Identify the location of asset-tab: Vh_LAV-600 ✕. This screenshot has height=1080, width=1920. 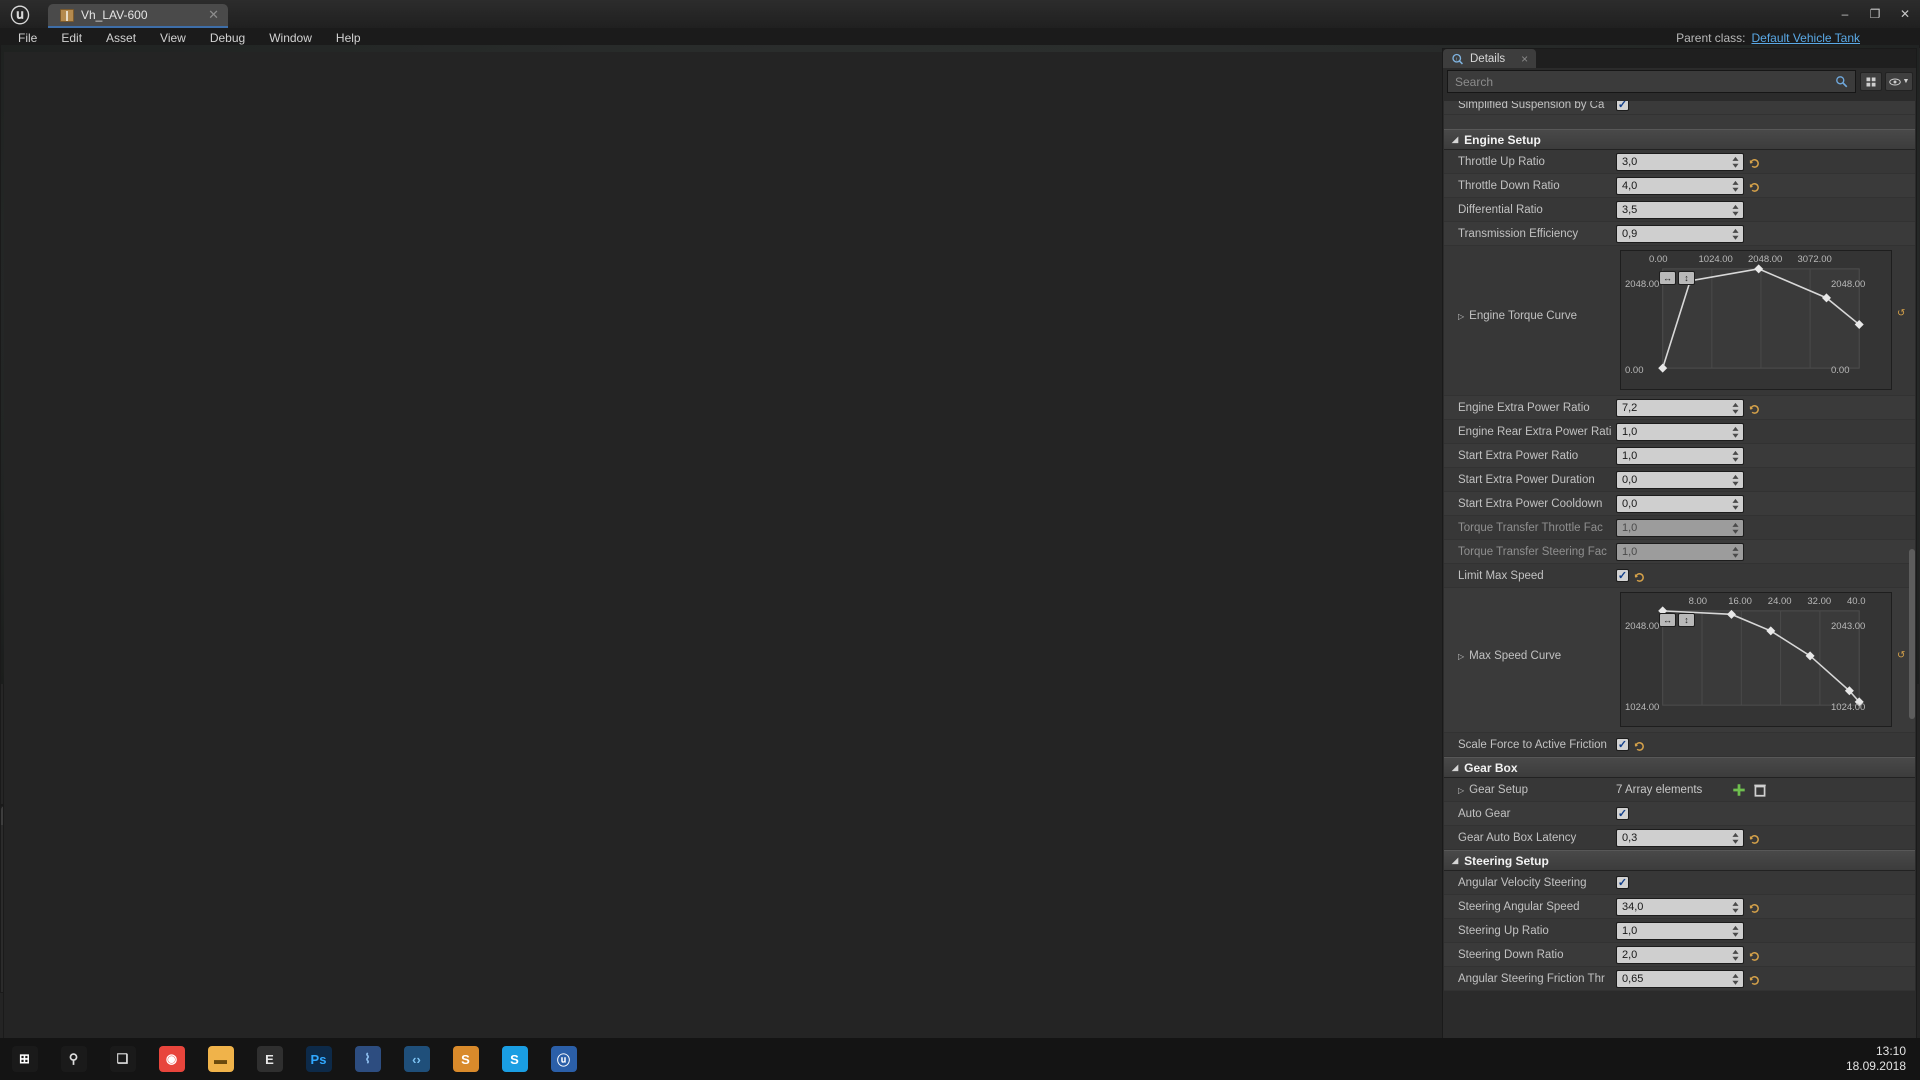
(138, 16).